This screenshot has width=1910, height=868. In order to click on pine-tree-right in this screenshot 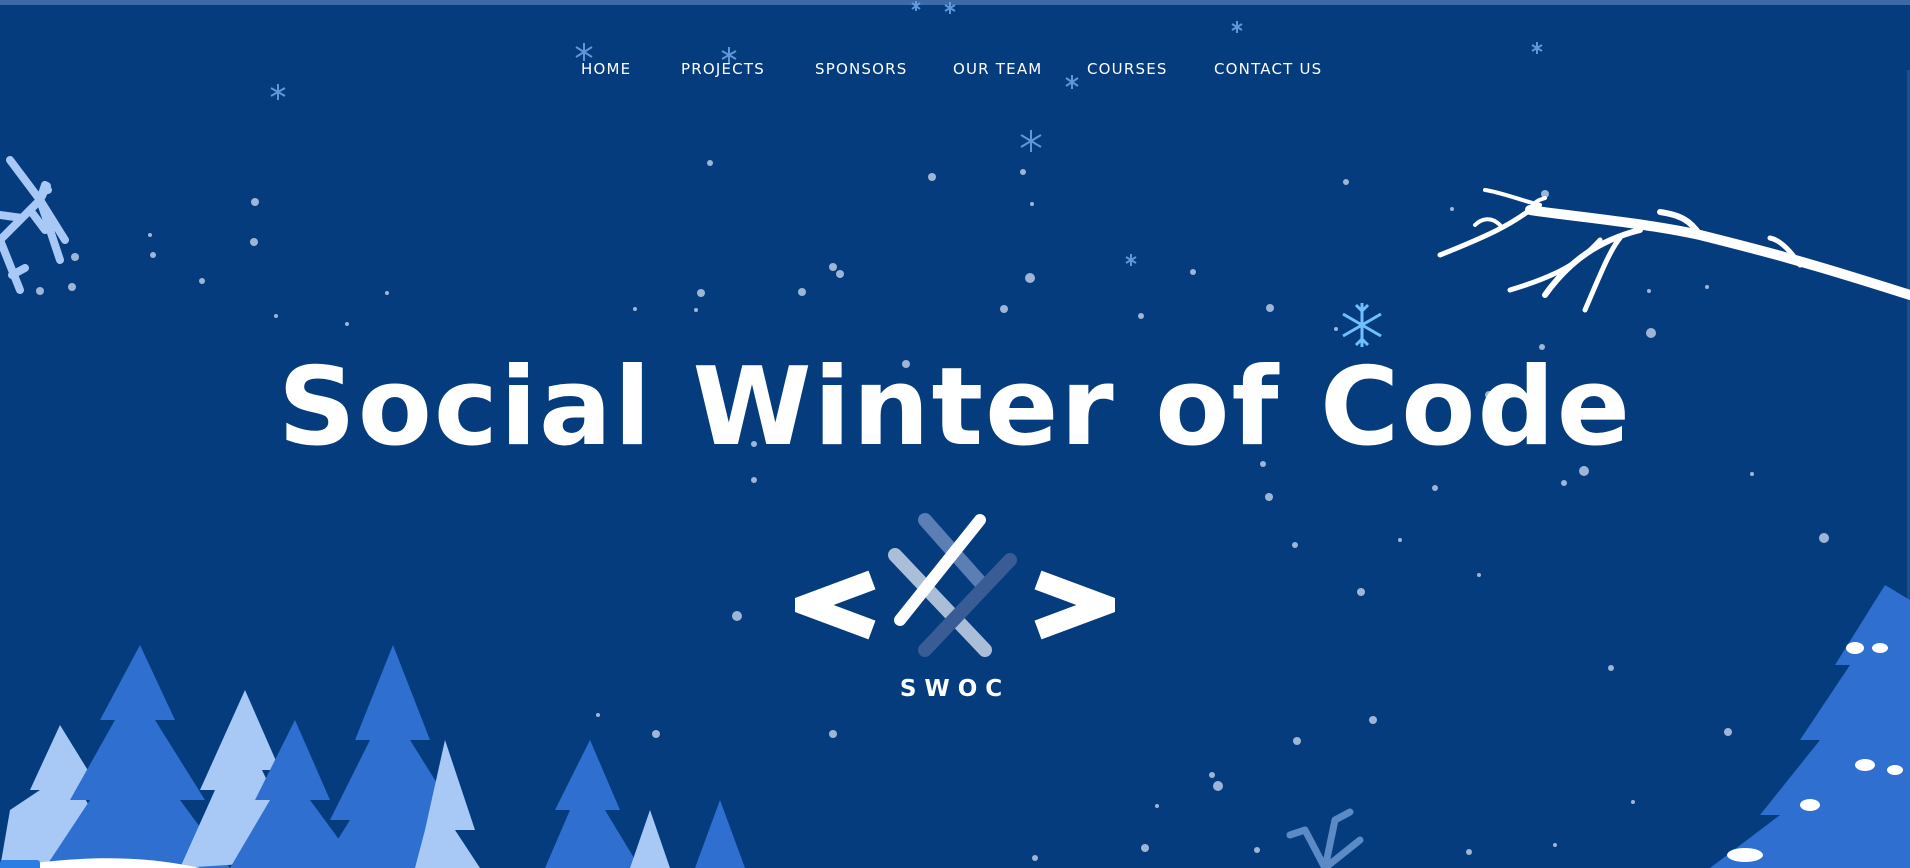, I will do `click(1810, 726)`.